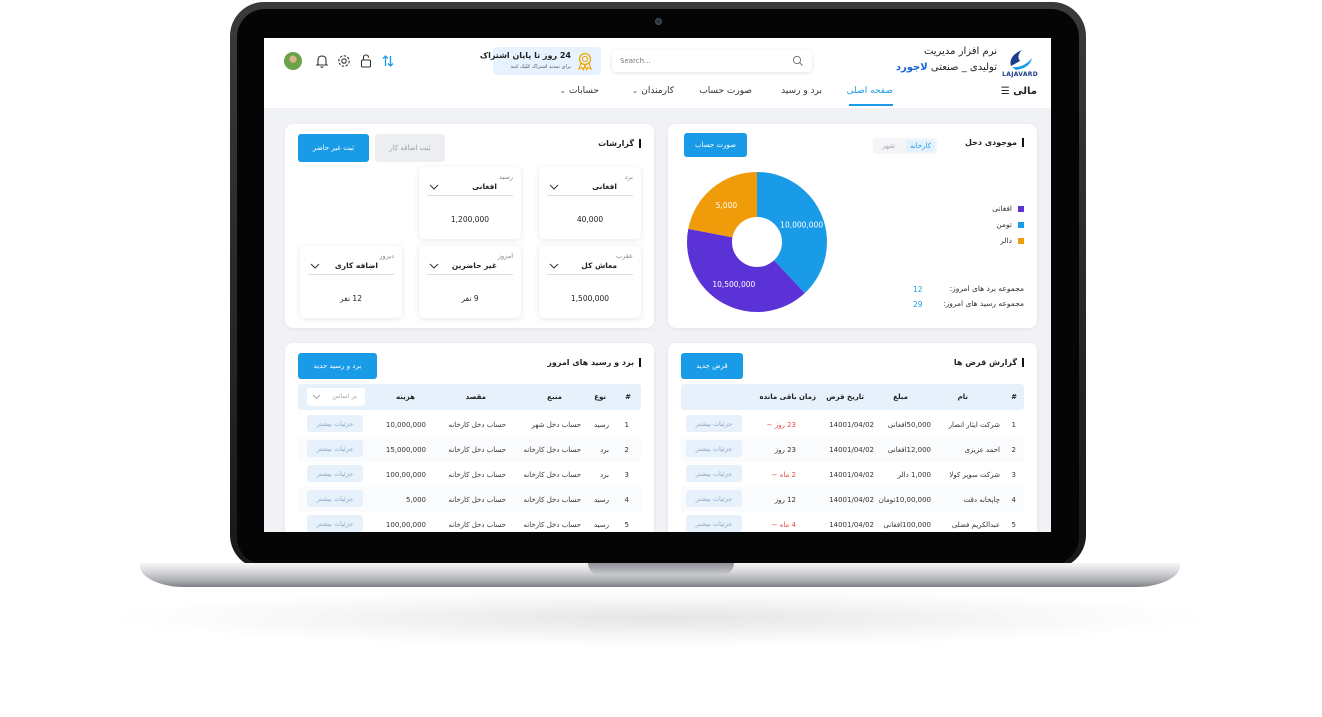 The height and width of the screenshot is (717, 1322). I want to click on income-pie-chart: 10,000,000 10,500,000 5,000, so click(757, 242).